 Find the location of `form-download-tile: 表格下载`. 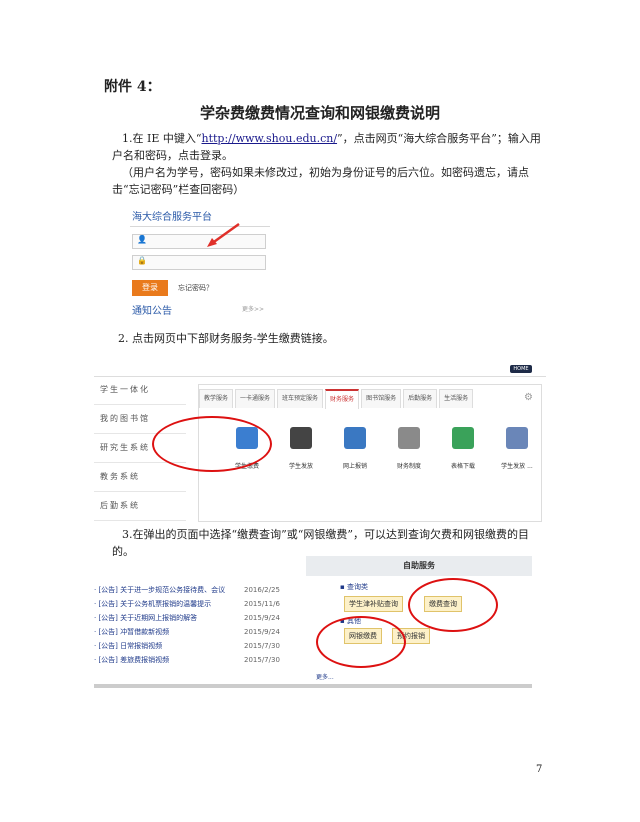

form-download-tile: 表格下载 is located at coordinates (463, 445).